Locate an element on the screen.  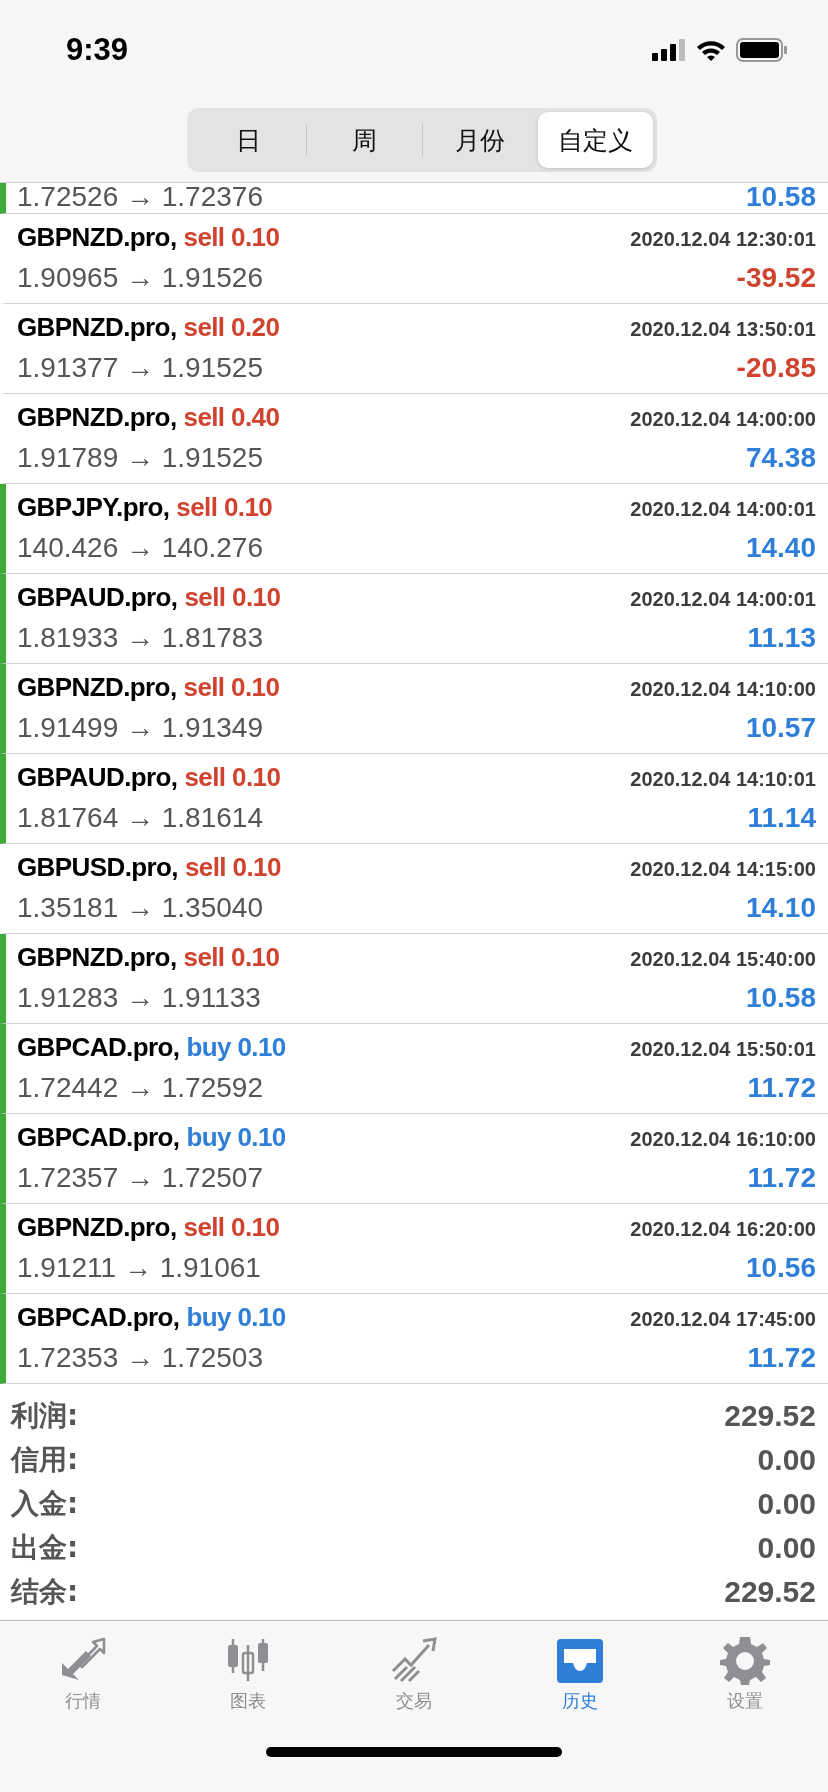
wifi-icon is located at coordinates (711, 50).